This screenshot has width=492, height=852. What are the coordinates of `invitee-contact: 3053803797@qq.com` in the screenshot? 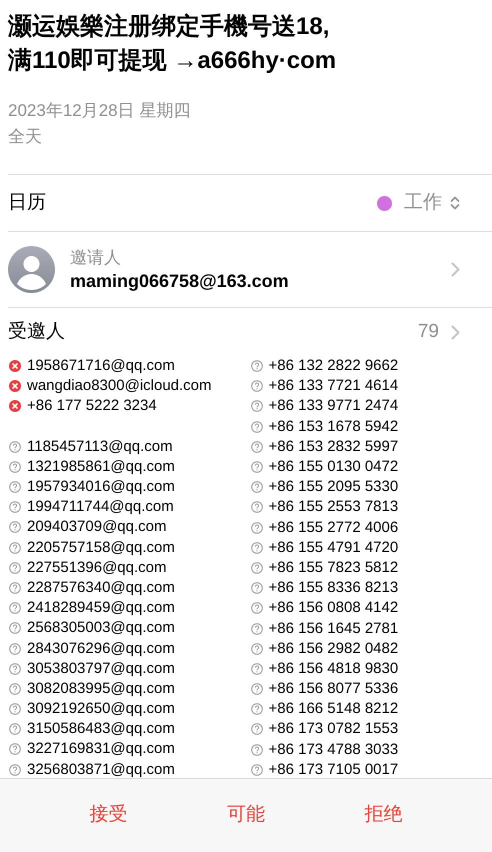 It's located at (101, 668).